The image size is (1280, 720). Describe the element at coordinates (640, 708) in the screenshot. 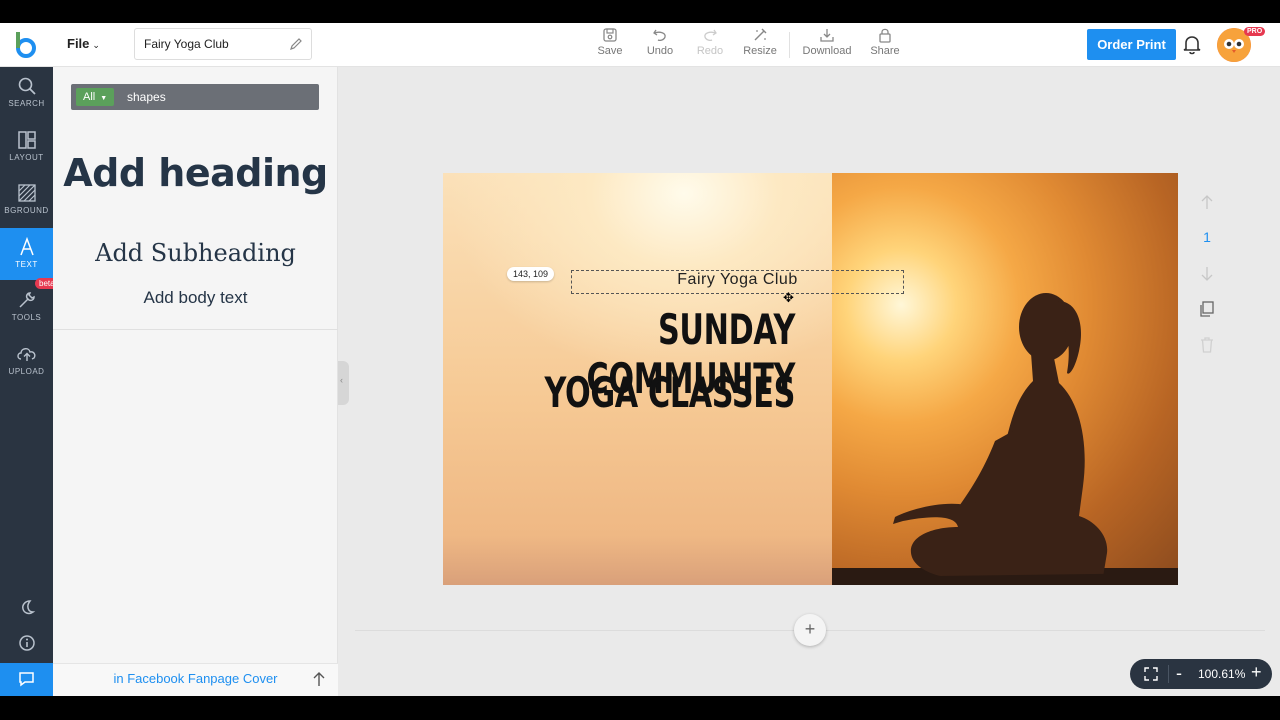

I see `bottom-letterbox` at that location.